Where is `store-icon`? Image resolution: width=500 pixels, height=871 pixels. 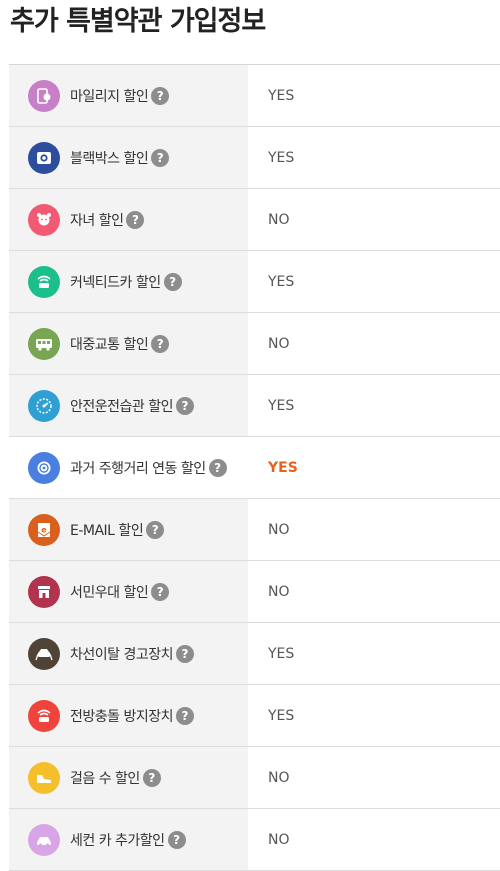 store-icon is located at coordinates (44, 591).